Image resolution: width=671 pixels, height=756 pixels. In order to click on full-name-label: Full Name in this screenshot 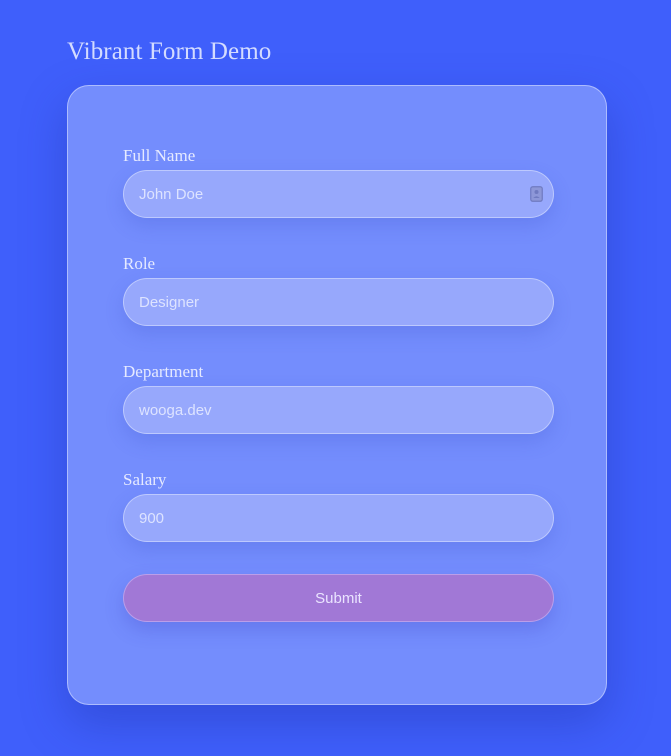, I will do `click(159, 155)`.